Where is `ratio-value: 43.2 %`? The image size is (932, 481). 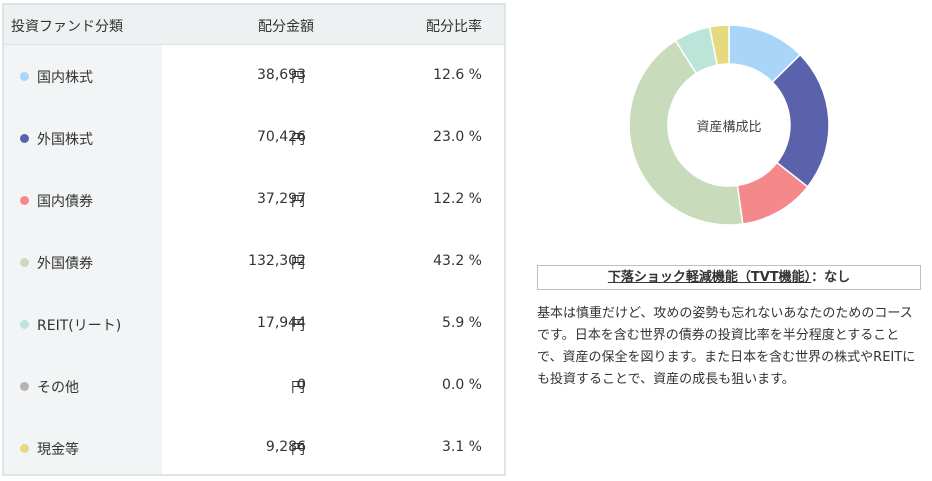 ratio-value: 43.2 % is located at coordinates (457, 261).